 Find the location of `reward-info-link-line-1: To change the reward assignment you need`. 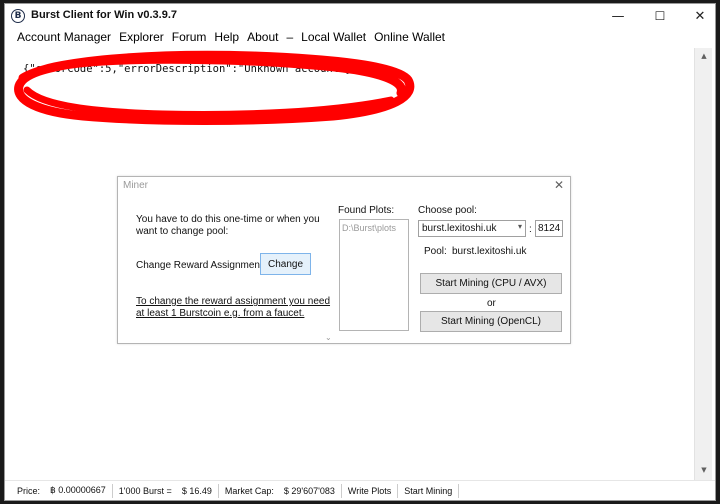

reward-info-link-line-1: To change the reward assignment you need is located at coordinates (233, 302).